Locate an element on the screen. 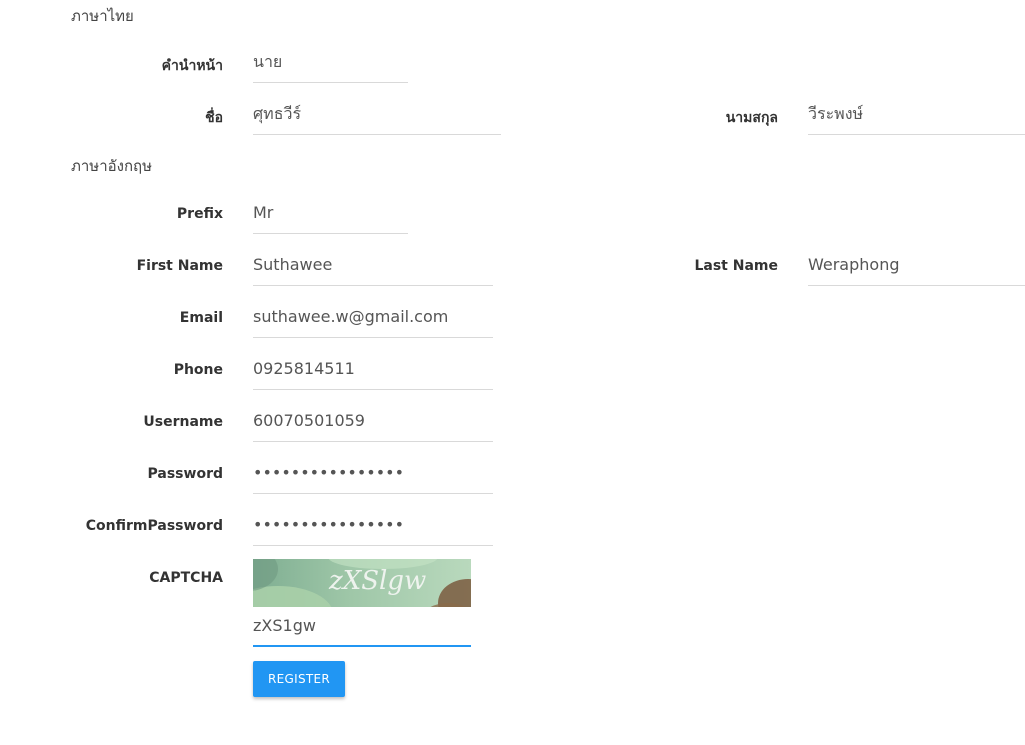 This screenshot has height=745, width=1025. password-field is located at coordinates (373, 476).